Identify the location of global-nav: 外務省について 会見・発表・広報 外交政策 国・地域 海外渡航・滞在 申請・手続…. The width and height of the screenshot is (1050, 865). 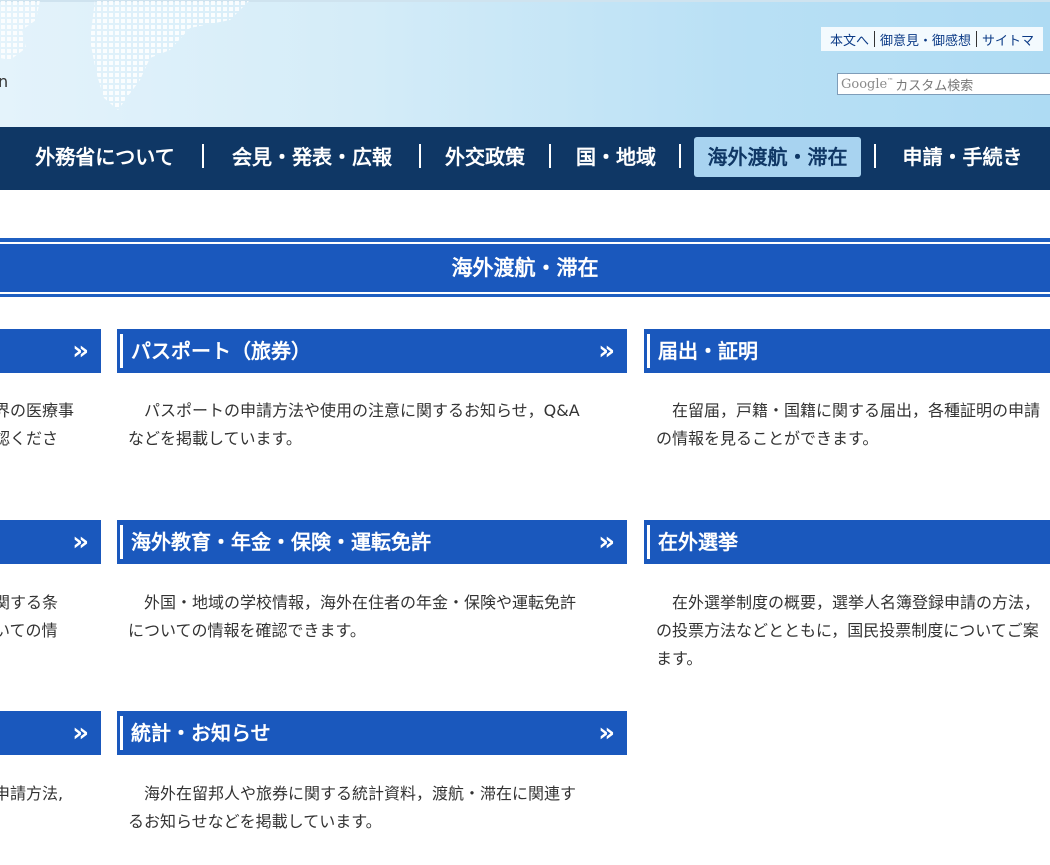
(525, 158).